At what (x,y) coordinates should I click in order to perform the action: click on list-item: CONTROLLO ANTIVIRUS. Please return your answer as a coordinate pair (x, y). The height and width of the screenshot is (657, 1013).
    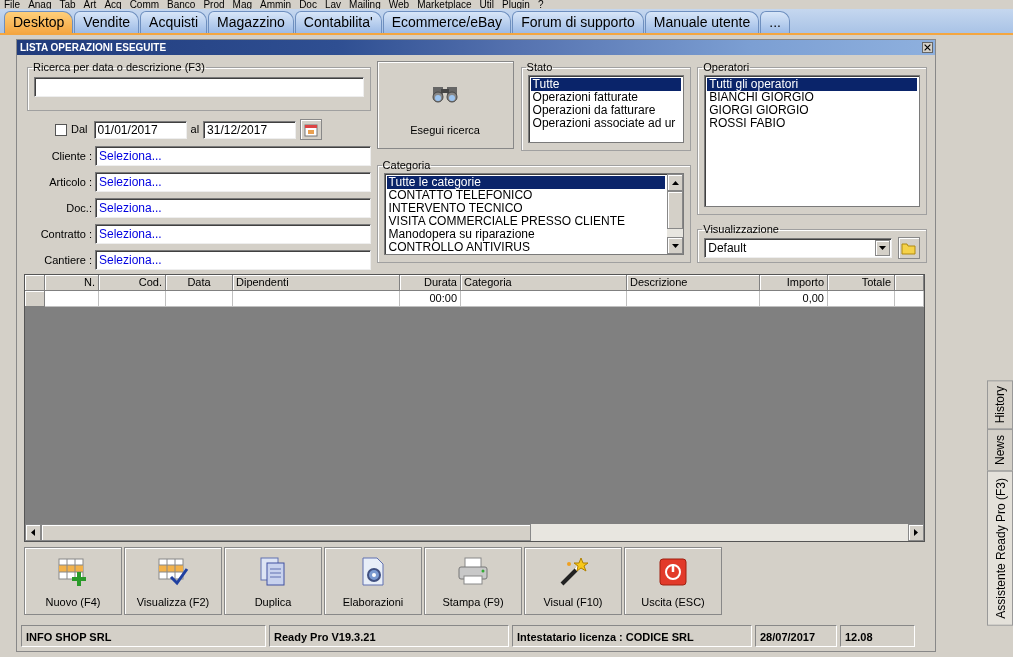
    Looking at the image, I should click on (526, 247).